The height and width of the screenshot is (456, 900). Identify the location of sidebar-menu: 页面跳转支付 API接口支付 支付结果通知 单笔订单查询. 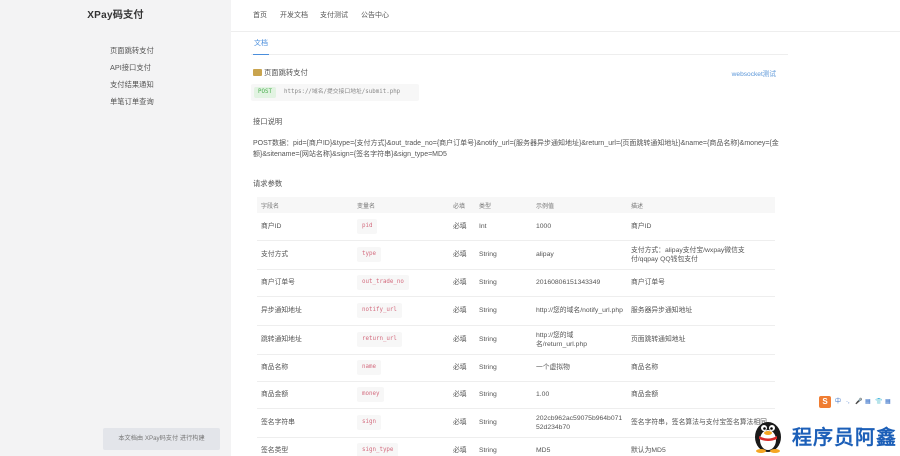
(115, 76).